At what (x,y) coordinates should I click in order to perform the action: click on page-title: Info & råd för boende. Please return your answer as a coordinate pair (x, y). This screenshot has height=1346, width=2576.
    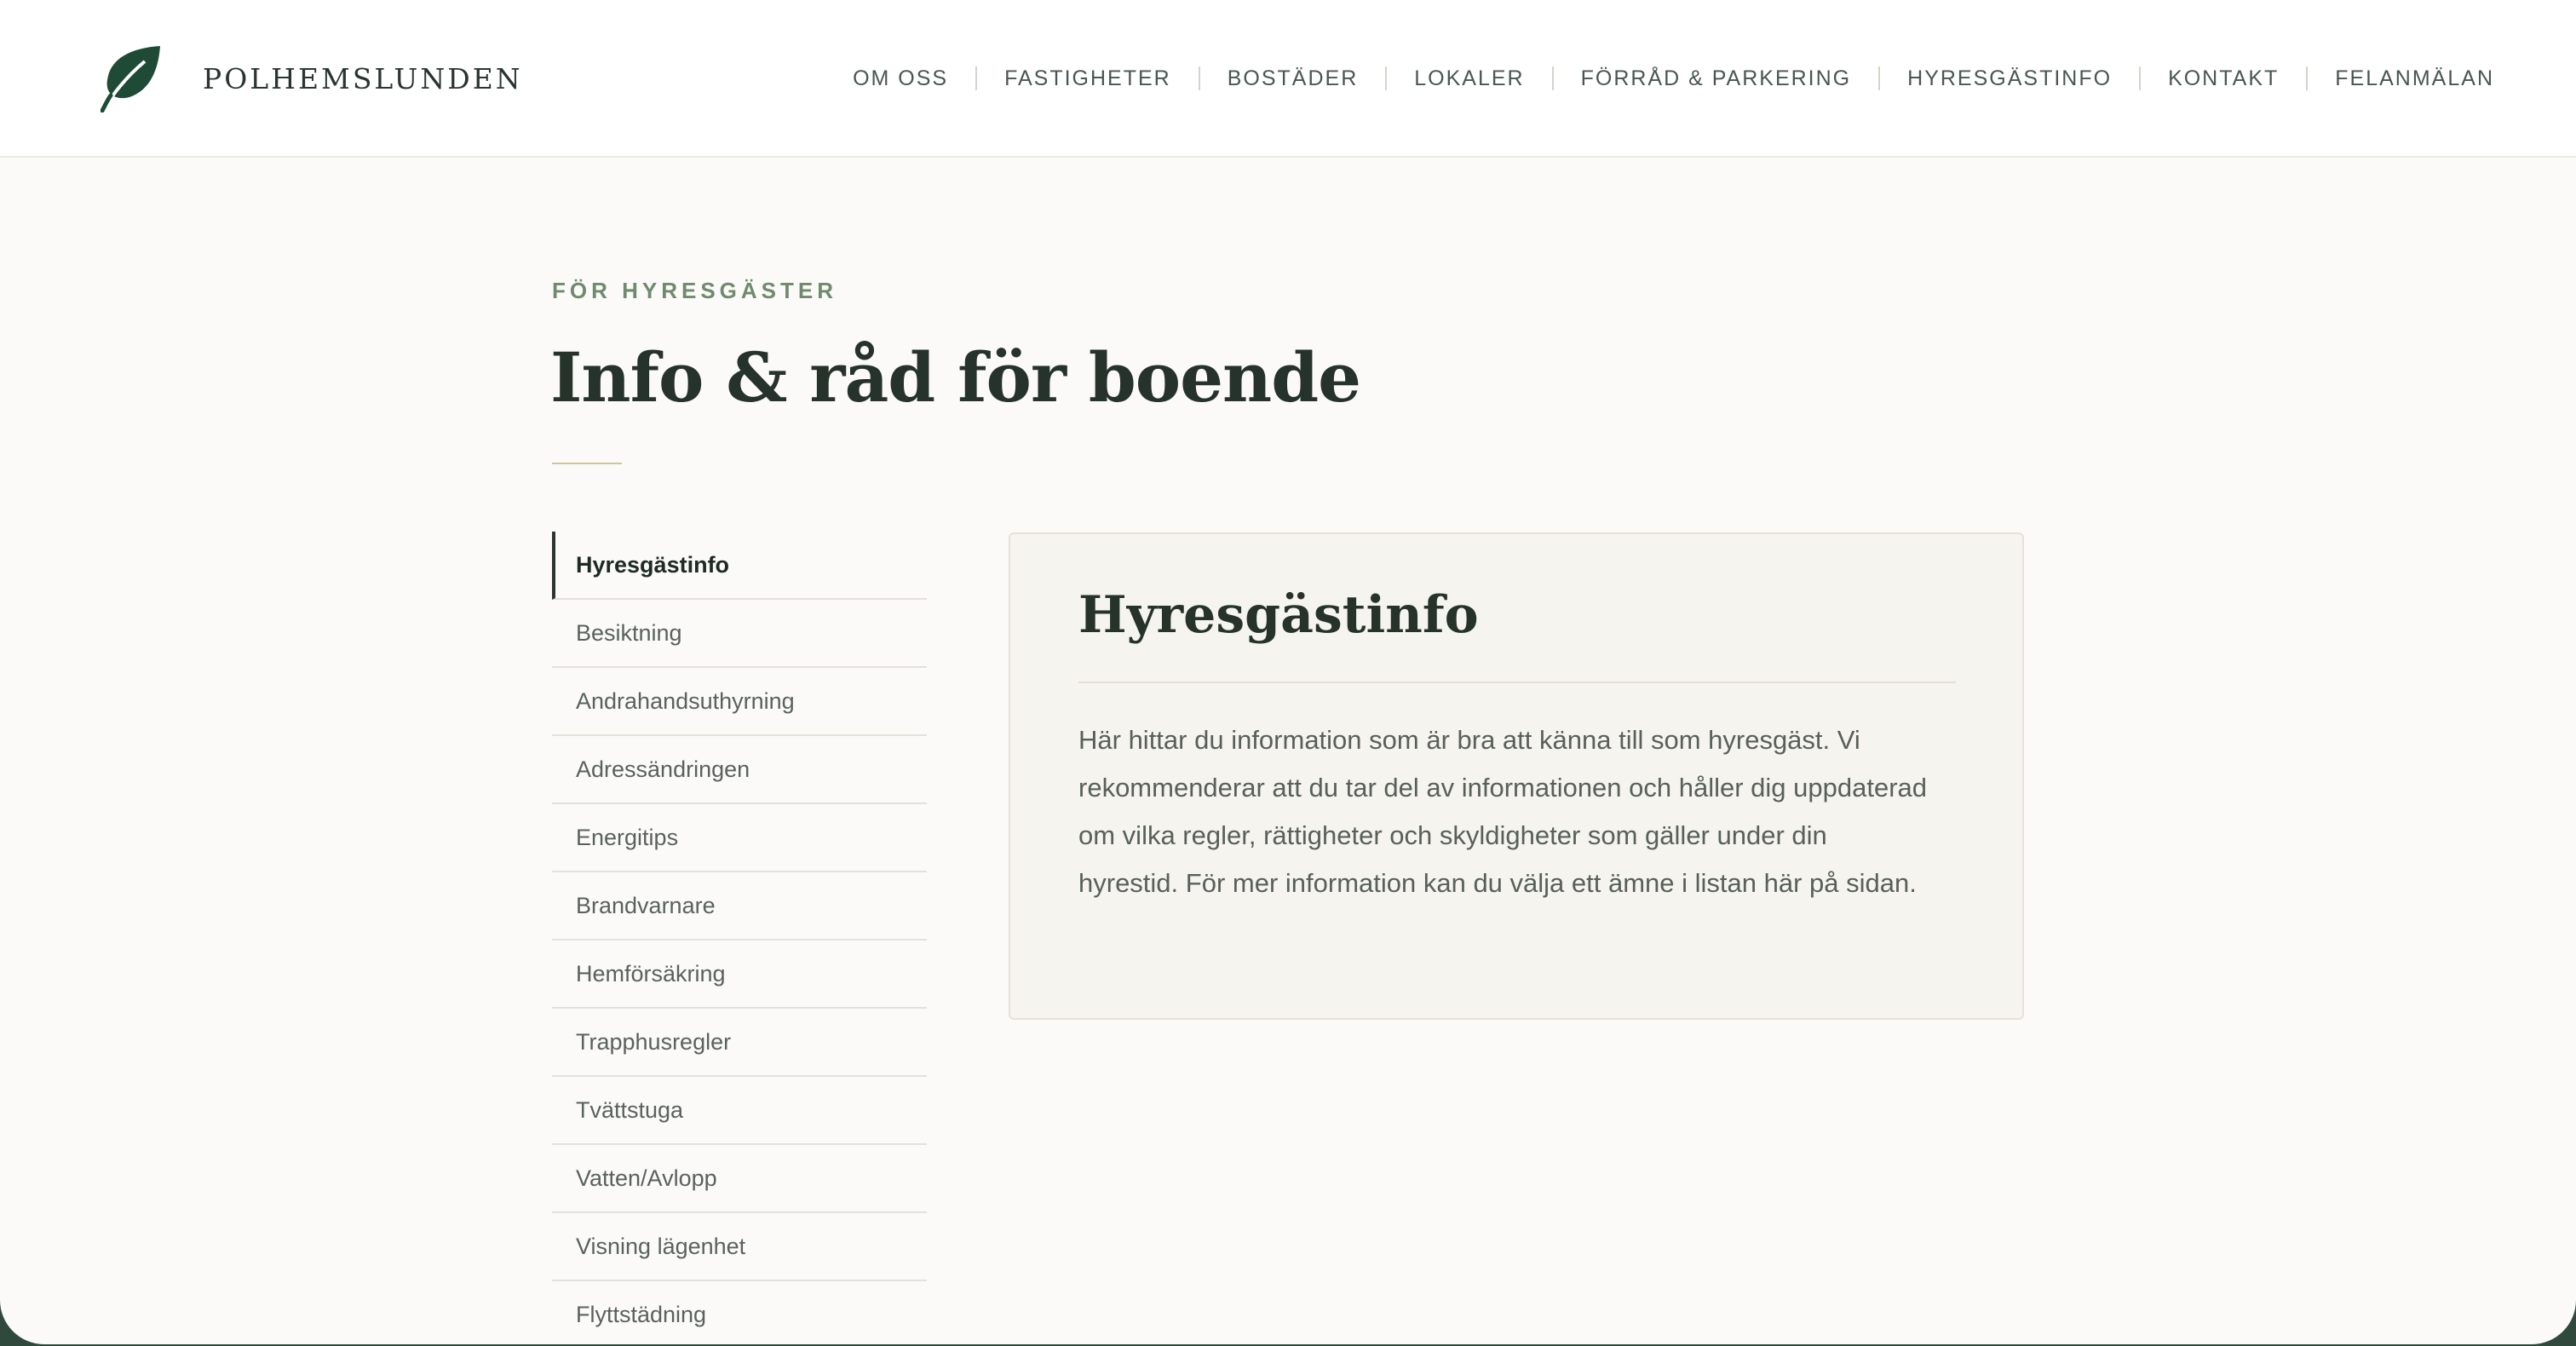
    Looking at the image, I should click on (955, 377).